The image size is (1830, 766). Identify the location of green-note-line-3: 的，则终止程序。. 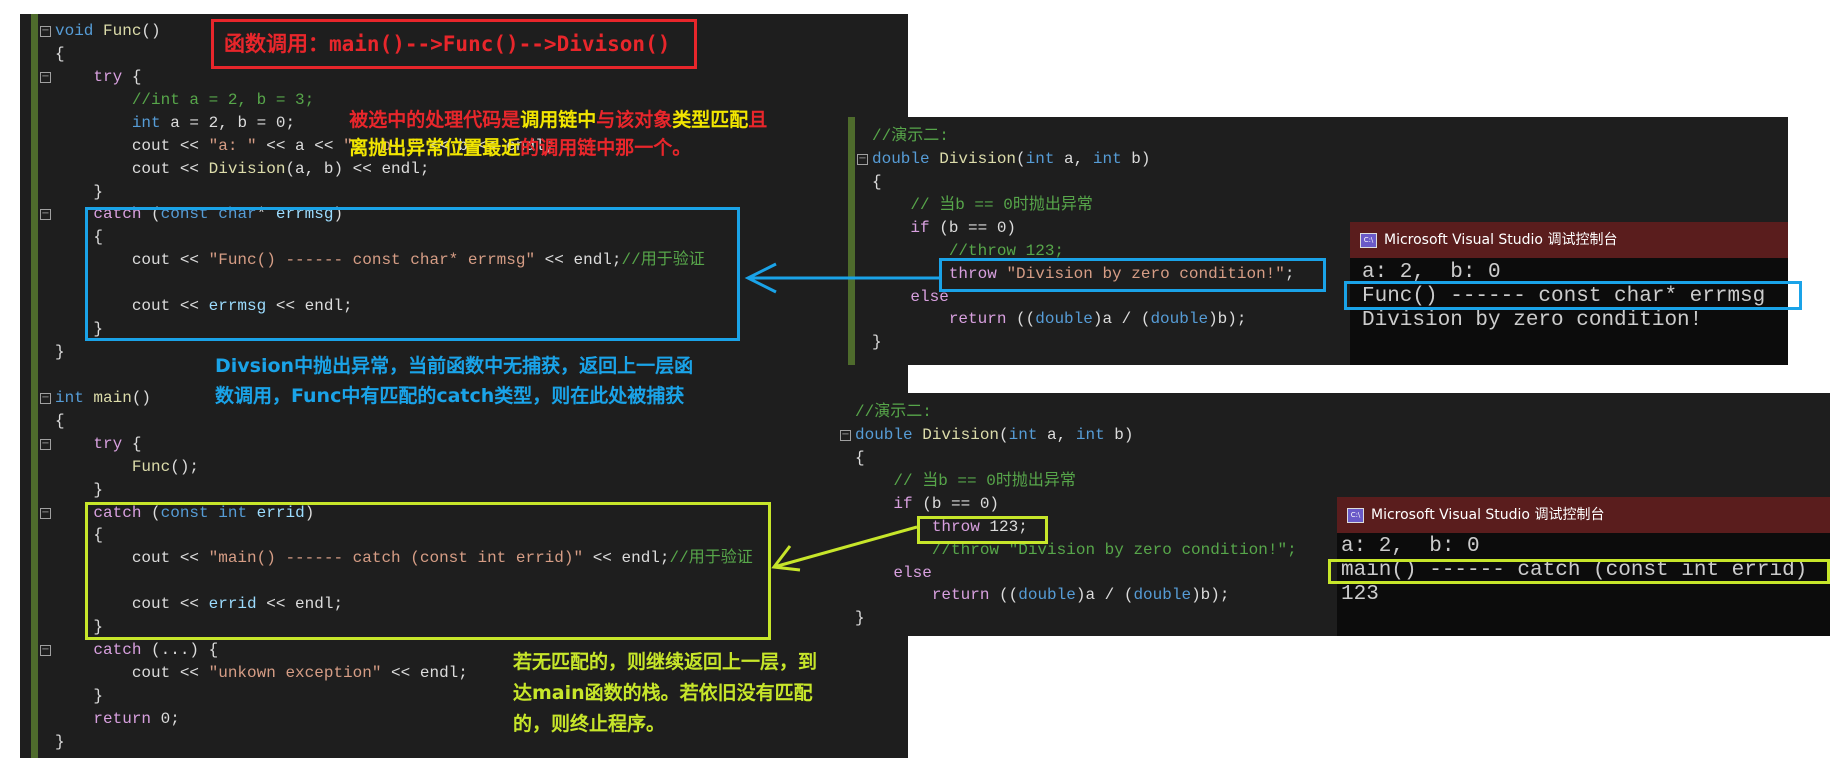
(589, 724).